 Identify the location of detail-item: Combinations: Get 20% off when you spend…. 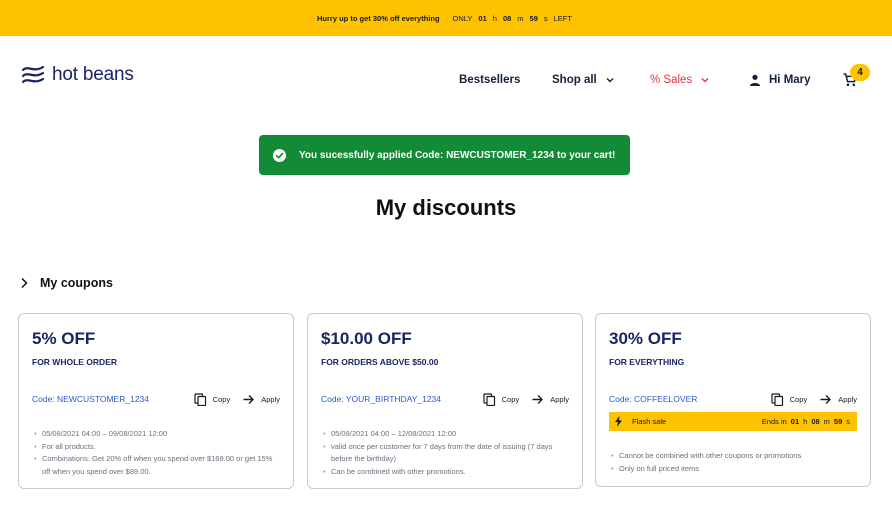
(156, 465).